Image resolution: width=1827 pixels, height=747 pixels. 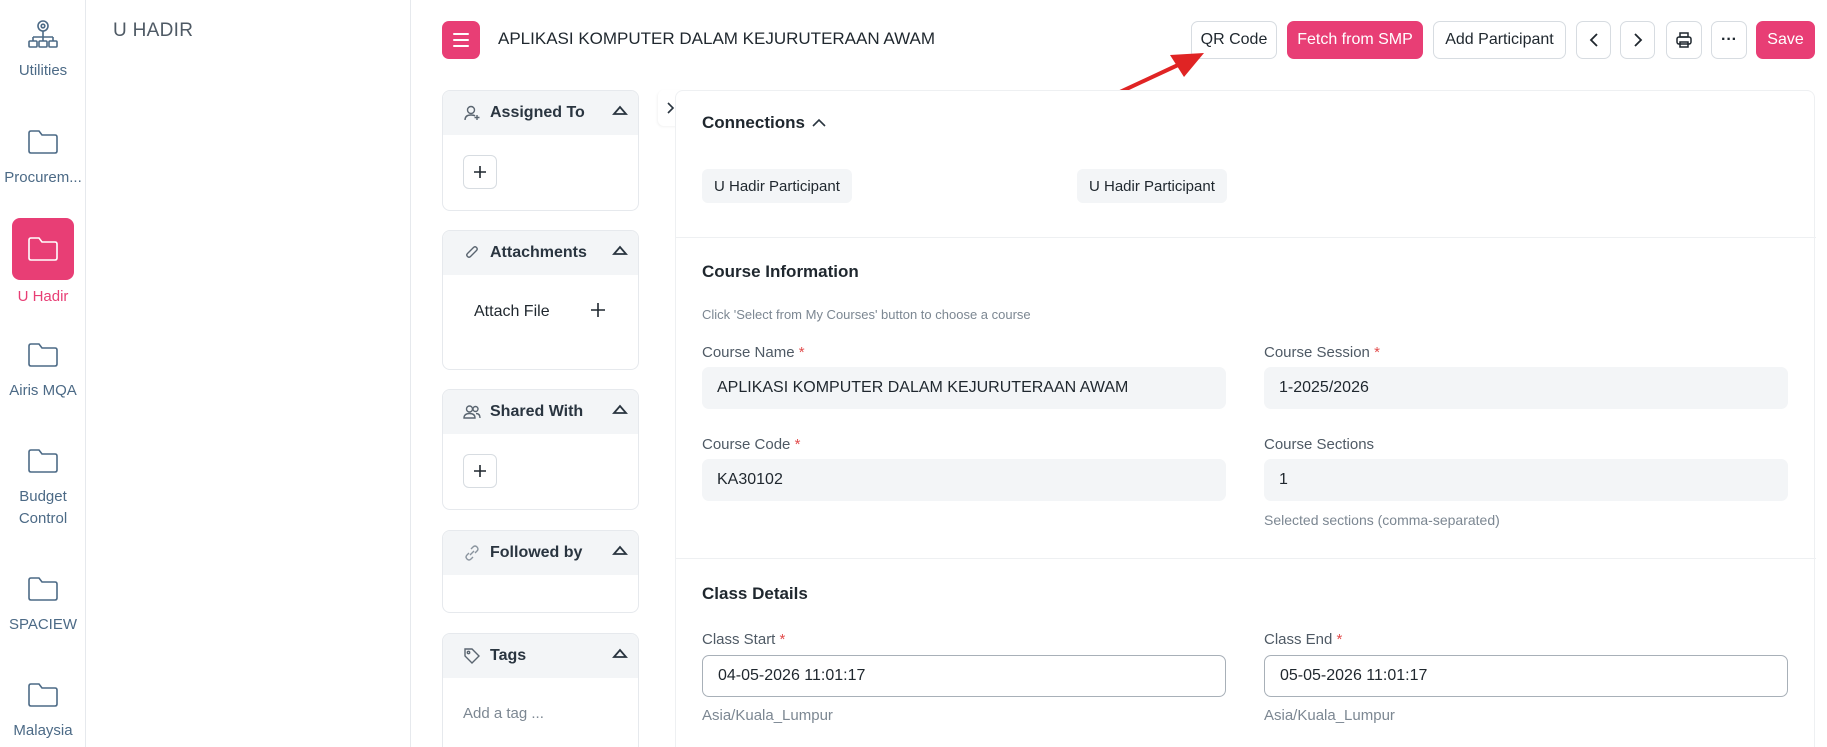 I want to click on attachments-label: Attachments, so click(x=538, y=252).